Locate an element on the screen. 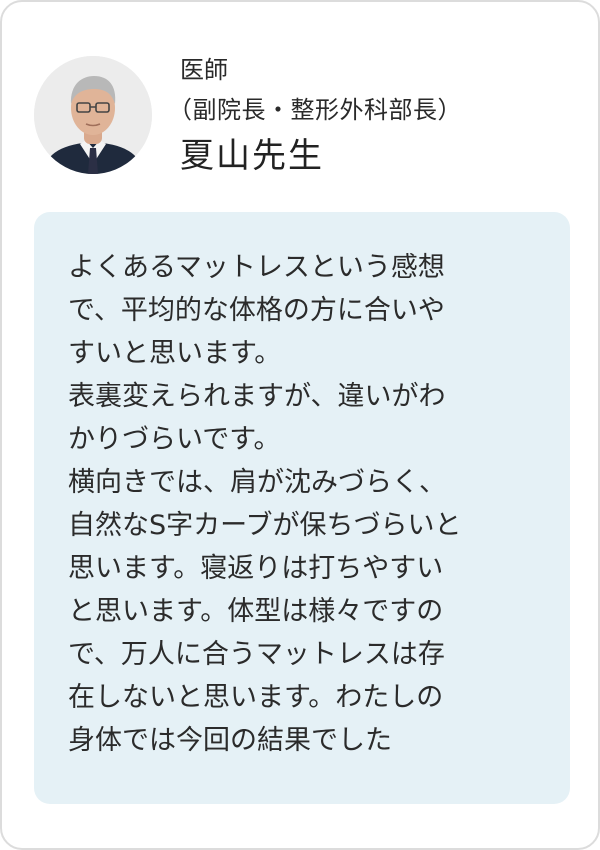  doctor-avatar is located at coordinates (93, 115).